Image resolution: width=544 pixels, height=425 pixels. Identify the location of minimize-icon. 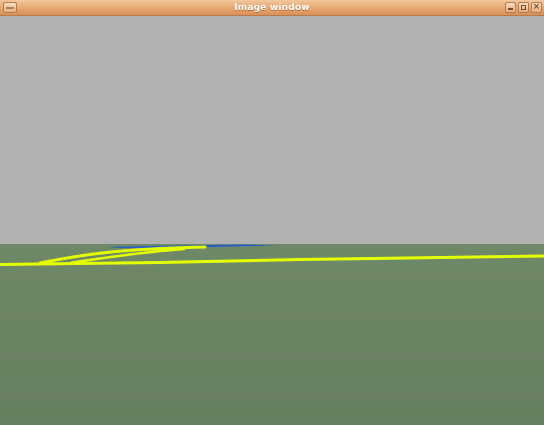
(510, 7).